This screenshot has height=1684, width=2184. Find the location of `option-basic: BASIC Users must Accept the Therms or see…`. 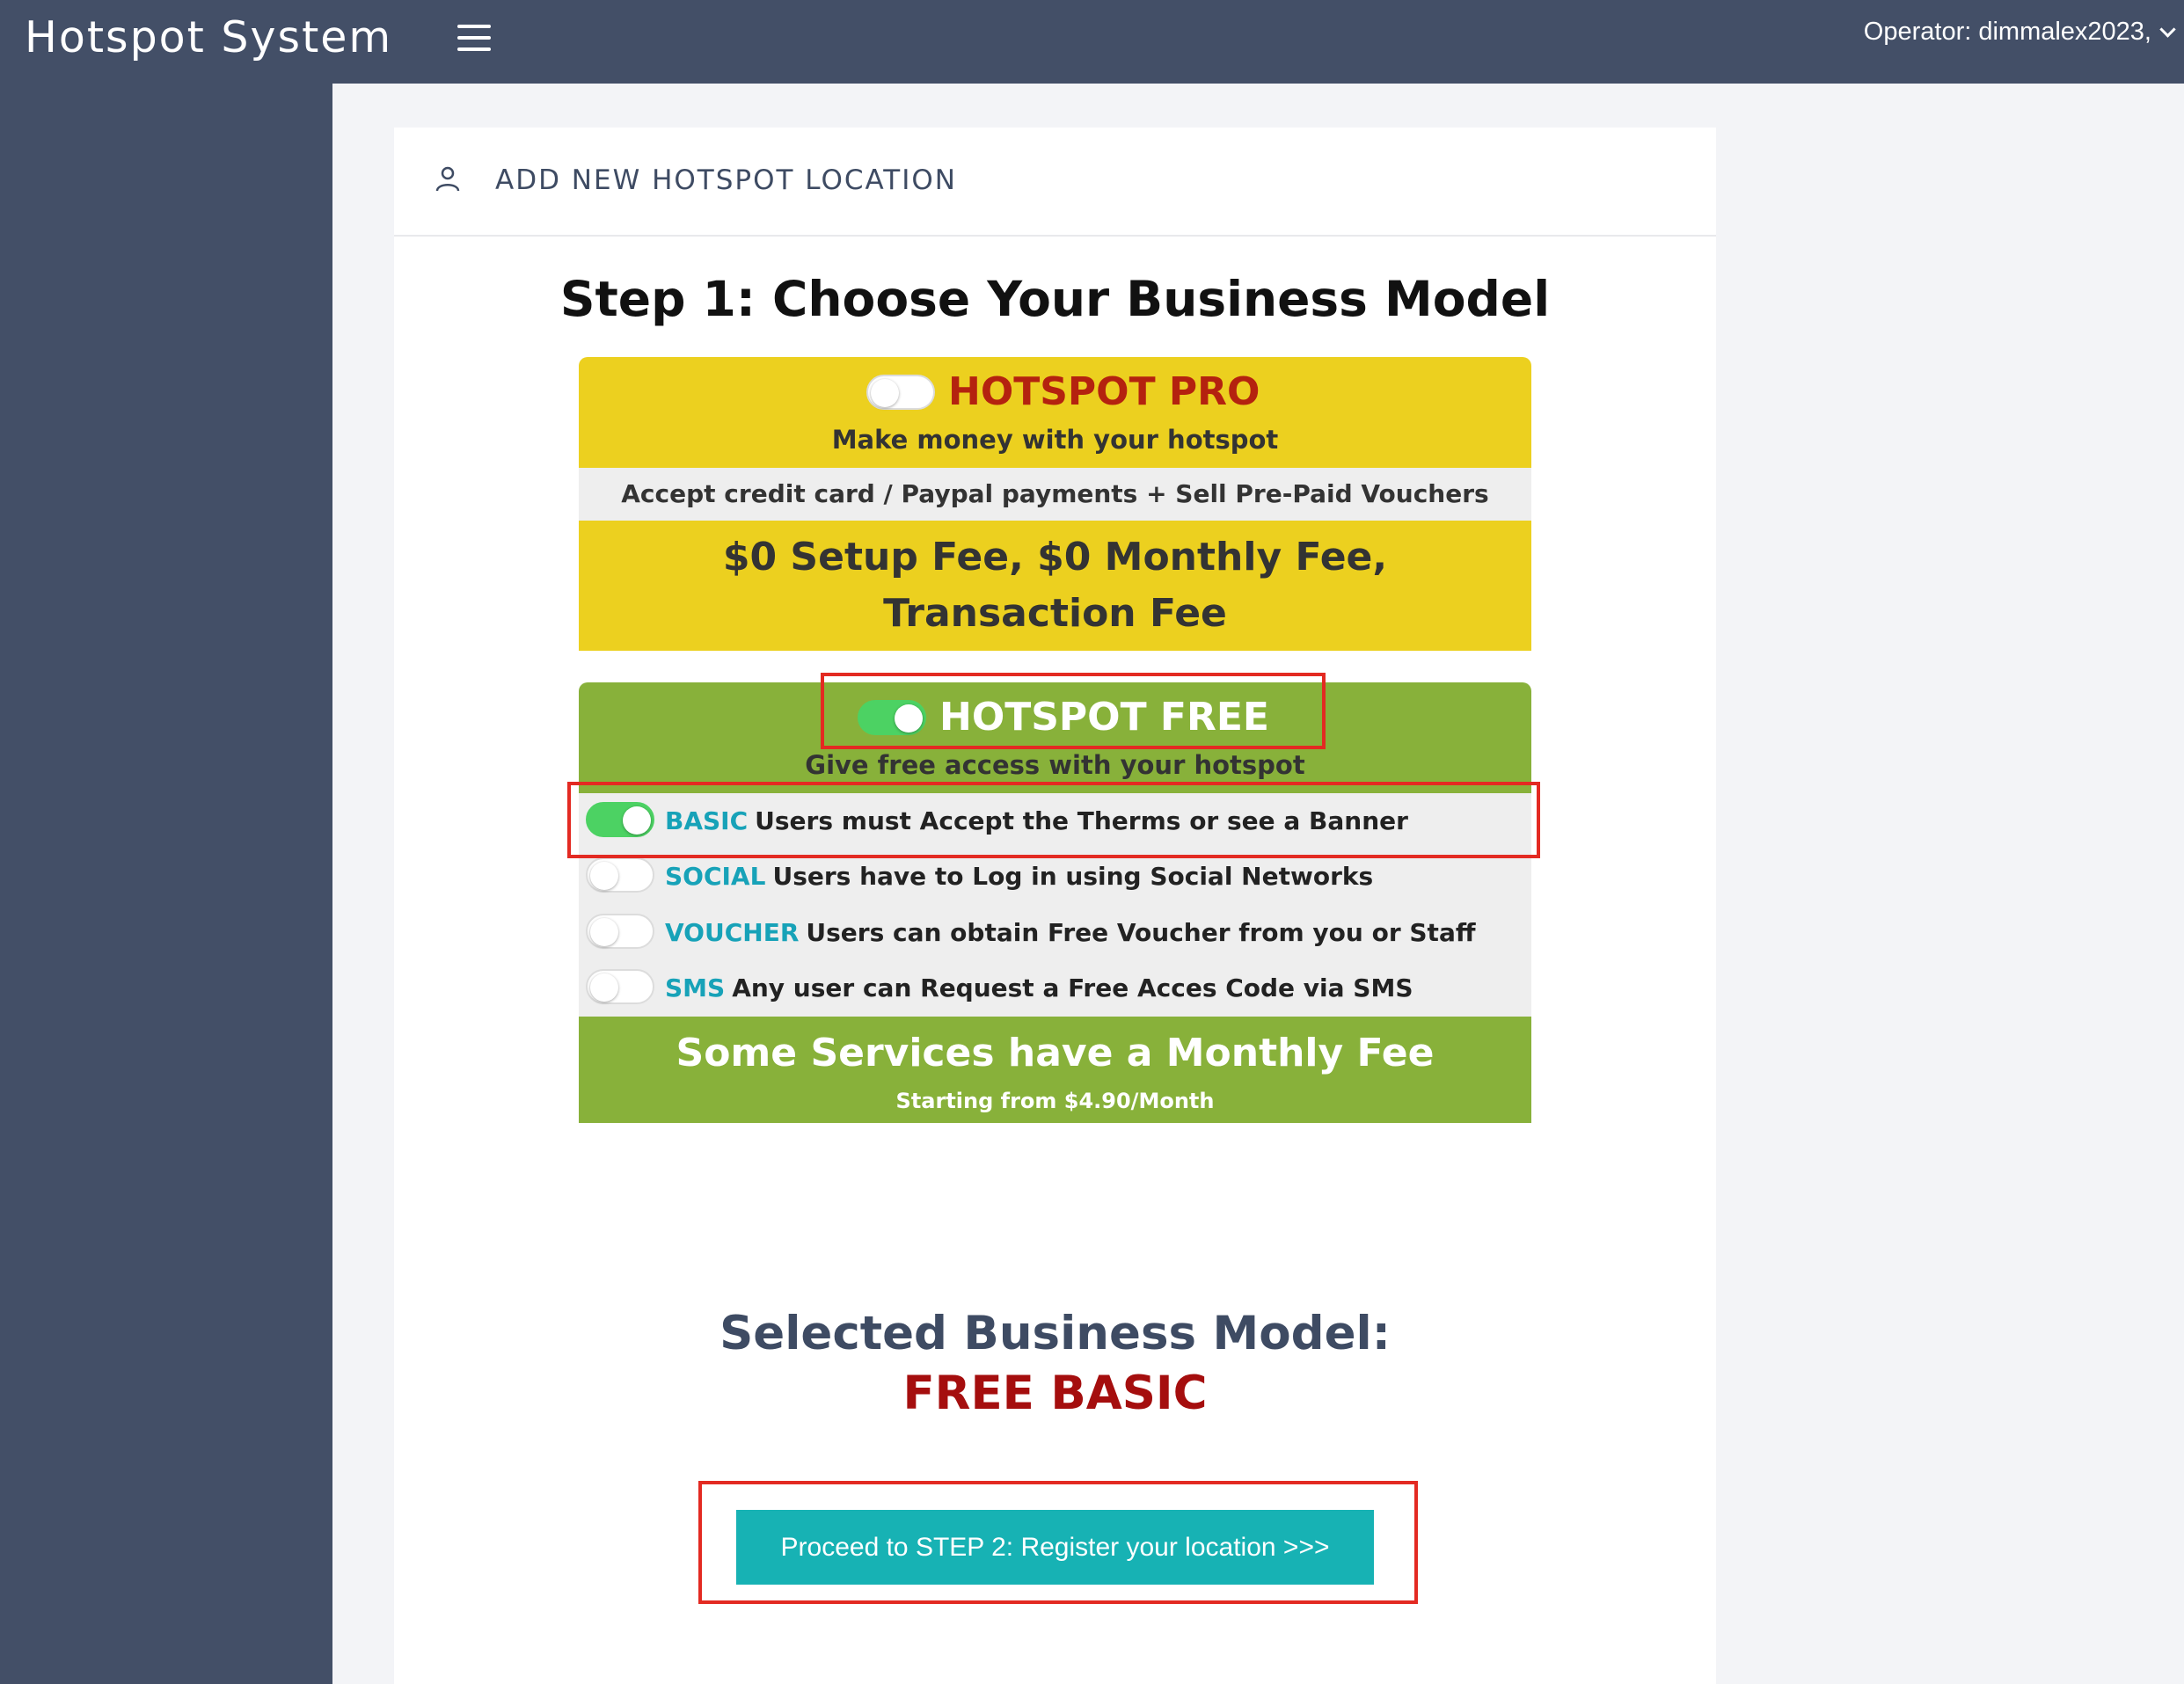

option-basic: BASIC Users must Accept the Therms or see… is located at coordinates (1055, 821).